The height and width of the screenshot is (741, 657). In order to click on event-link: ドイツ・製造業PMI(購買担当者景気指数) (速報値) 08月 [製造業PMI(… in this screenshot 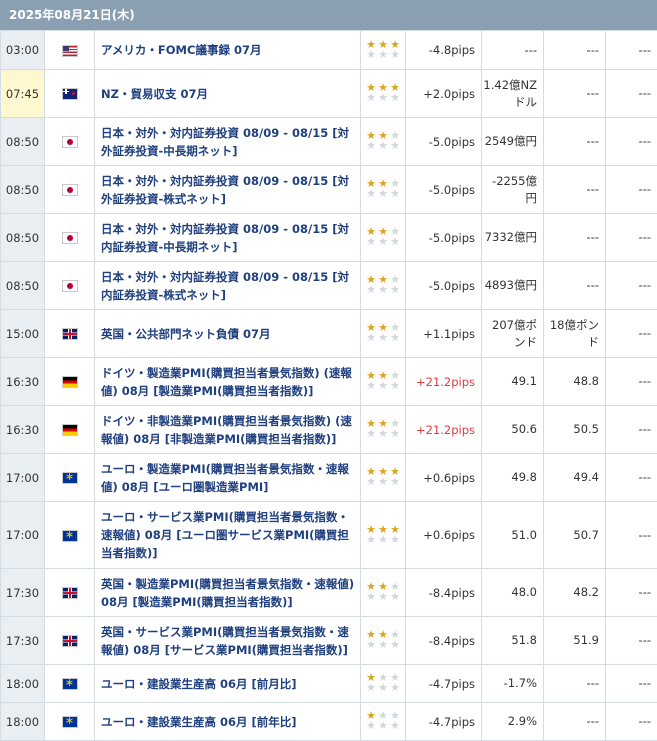, I will do `click(226, 382)`.